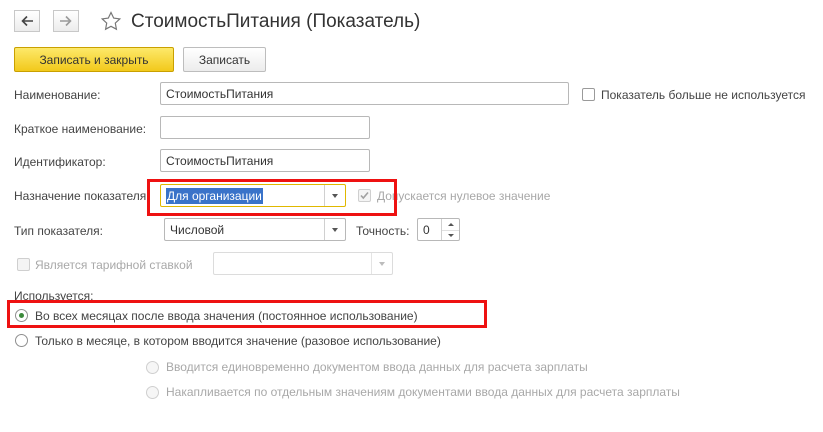  I want to click on arrow-left-icon, so click(27, 21).